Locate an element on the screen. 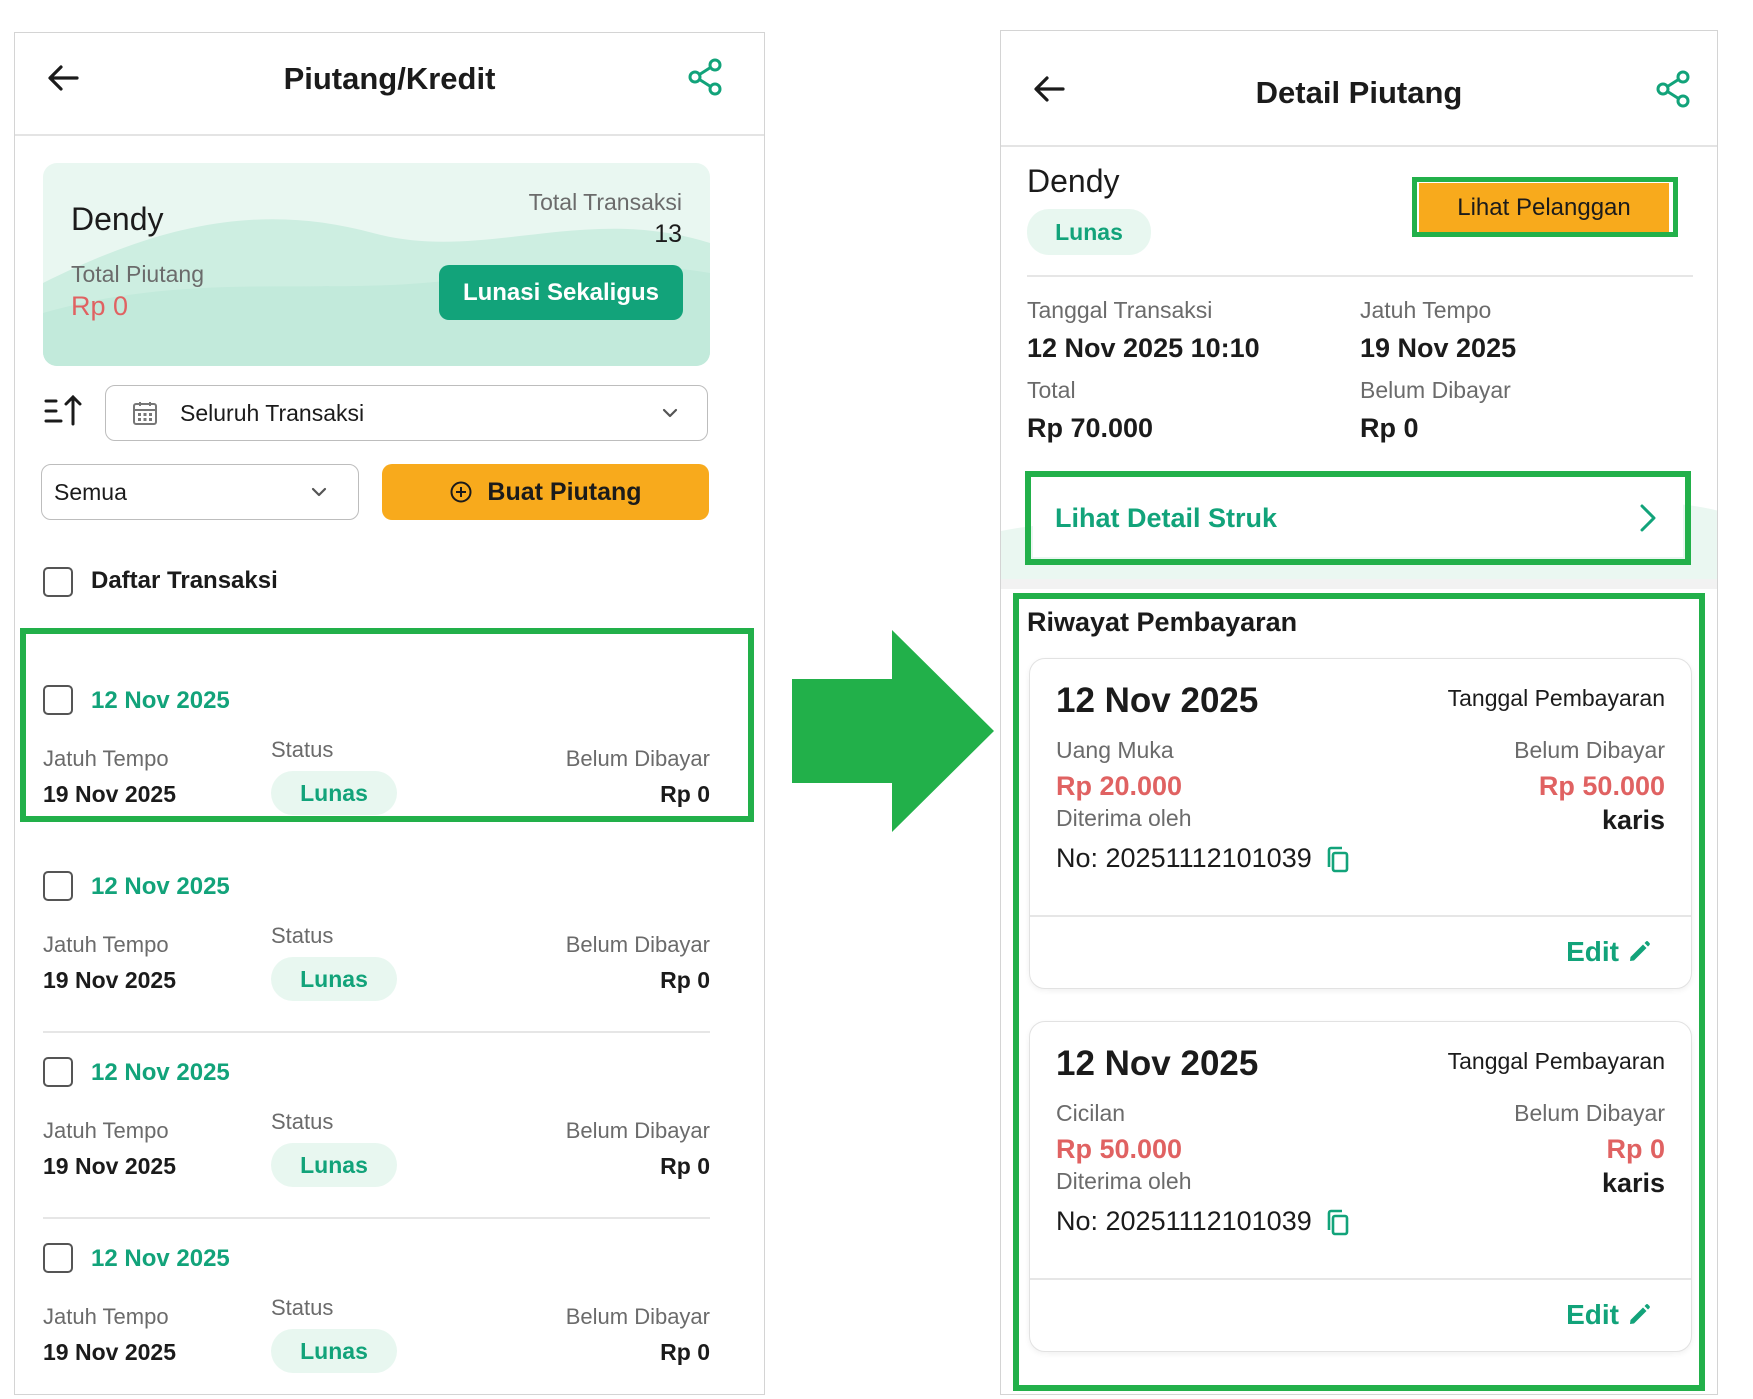 Image resolution: width=1753 pixels, height=1399 pixels. total-value: Rp 70.000 is located at coordinates (1090, 428).